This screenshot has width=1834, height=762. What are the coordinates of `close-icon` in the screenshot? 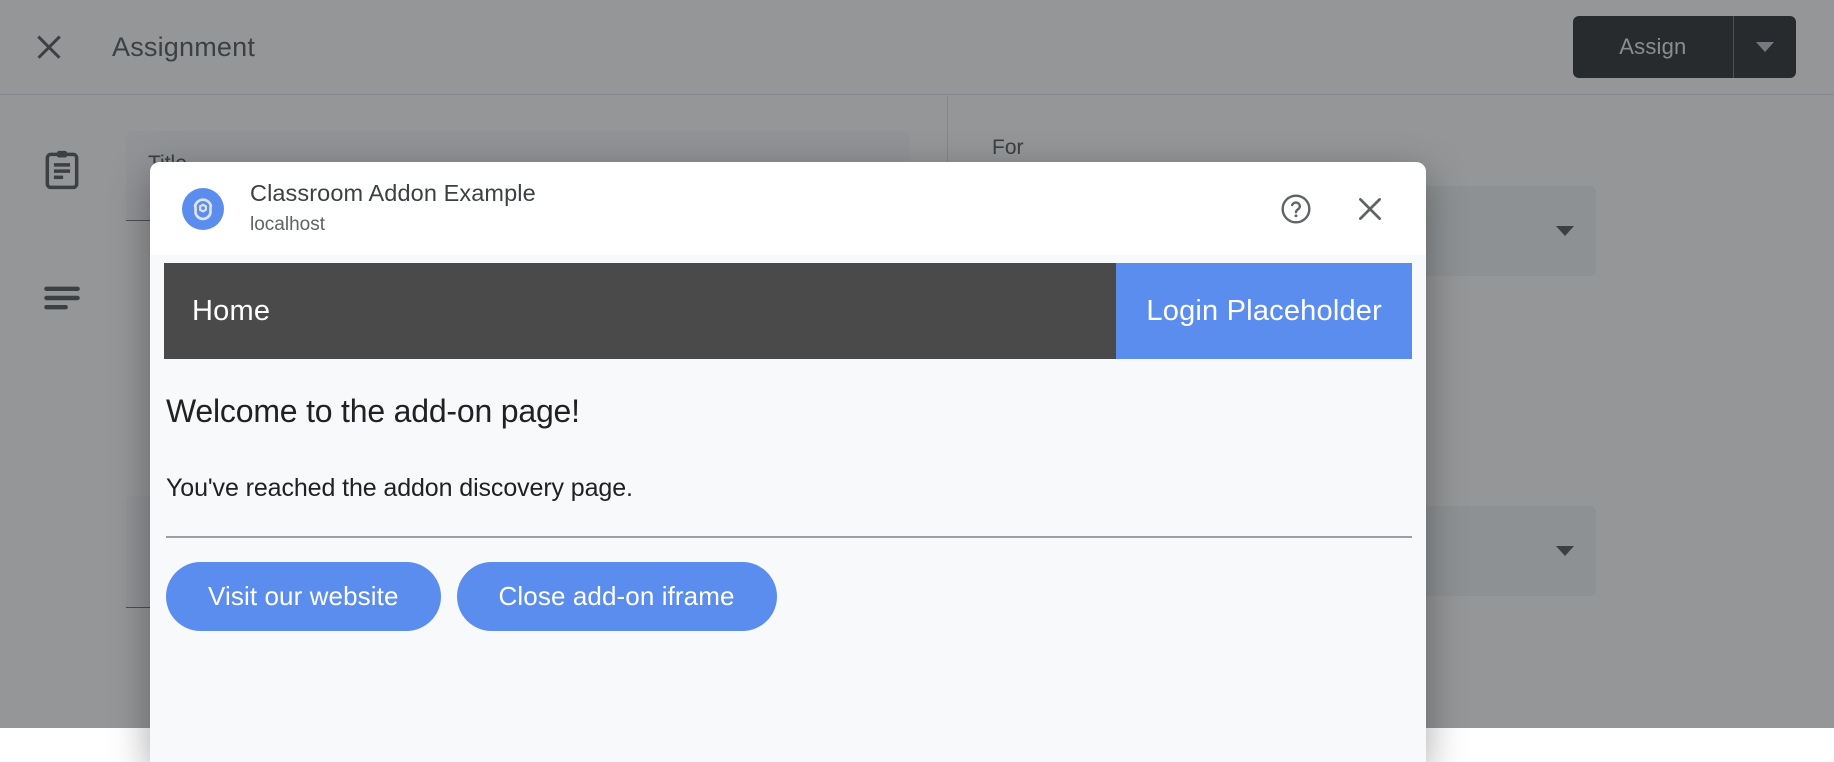 It's located at (1370, 209).